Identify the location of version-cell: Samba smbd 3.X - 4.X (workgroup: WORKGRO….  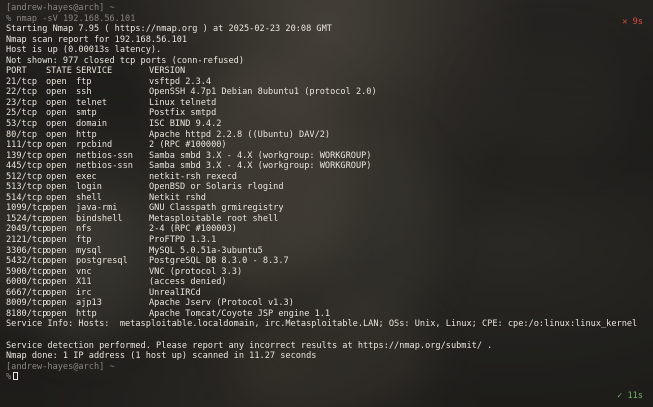
(260, 155).